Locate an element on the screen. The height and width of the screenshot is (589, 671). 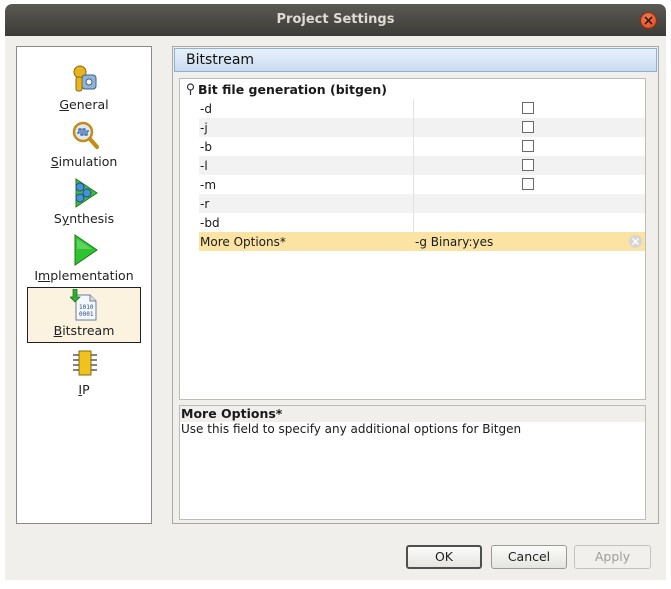
close-button is located at coordinates (648, 20).